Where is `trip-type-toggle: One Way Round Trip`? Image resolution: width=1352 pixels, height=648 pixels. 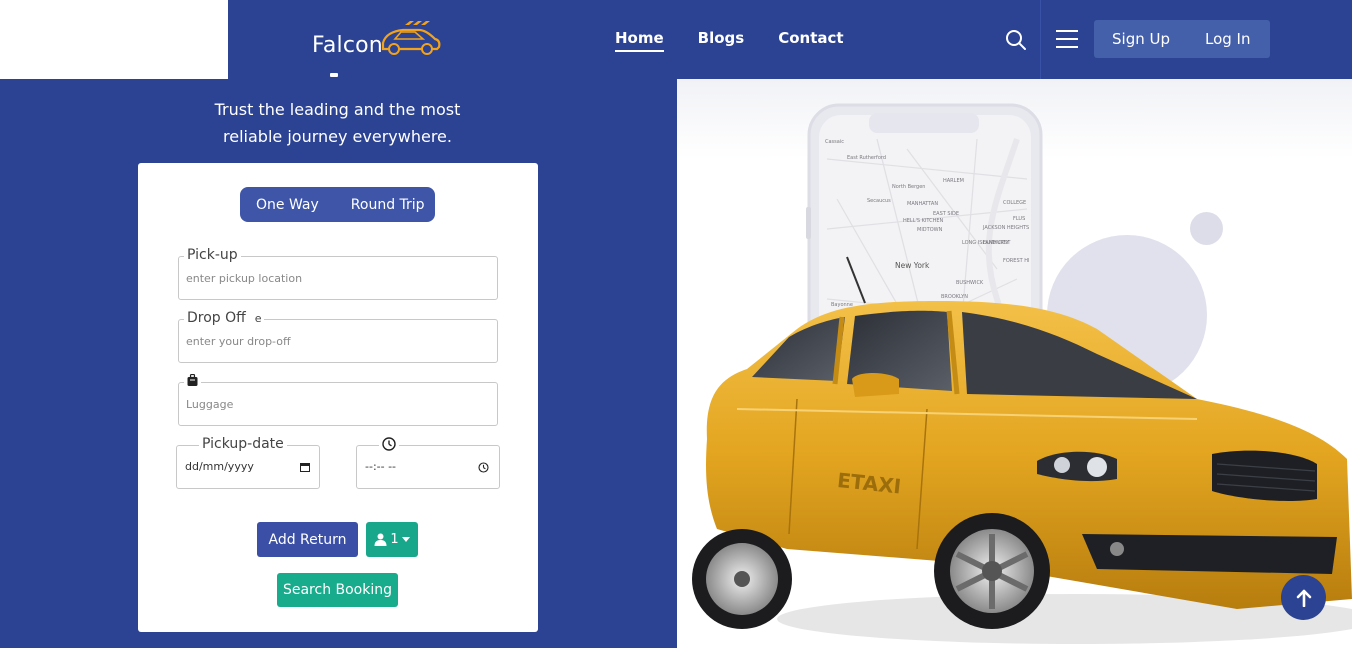 trip-type-toggle: One Way Round Trip is located at coordinates (337, 204).